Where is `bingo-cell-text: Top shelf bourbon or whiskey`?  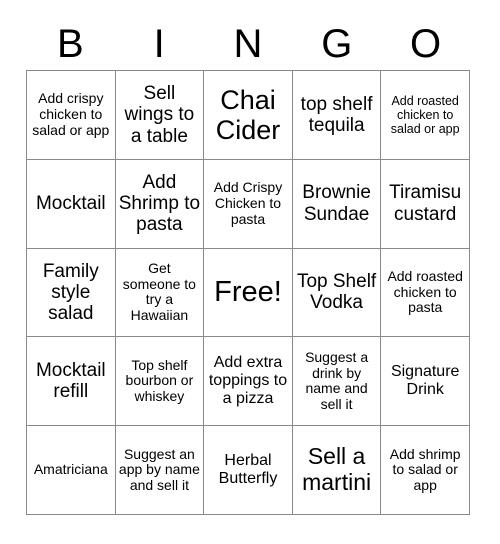 bingo-cell-text: Top shelf bourbon or whiskey is located at coordinates (159, 380).